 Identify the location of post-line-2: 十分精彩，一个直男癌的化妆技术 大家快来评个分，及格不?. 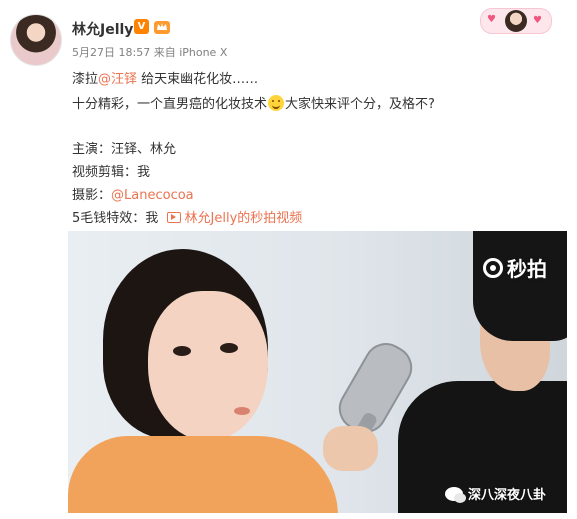
(253, 102).